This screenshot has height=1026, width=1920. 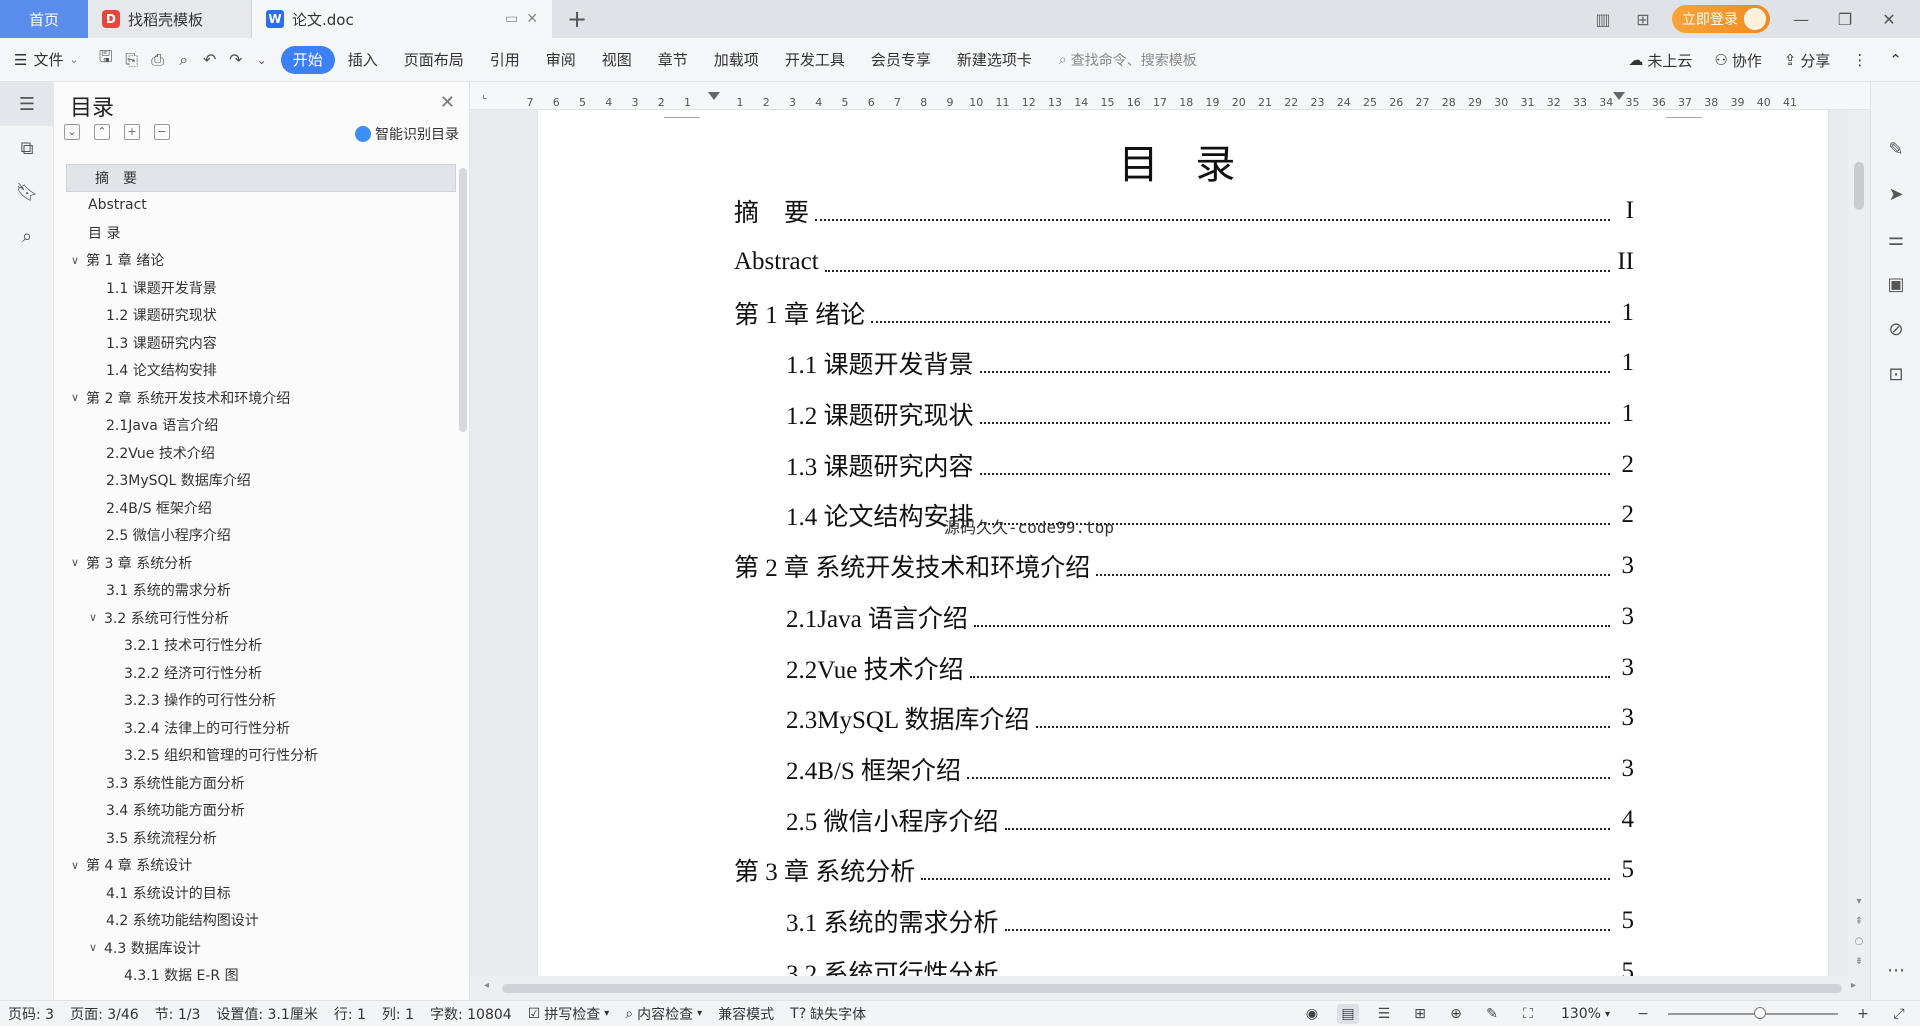 What do you see at coordinates (102, 132) in the screenshot?
I see `collapse-all-icon: ⌃` at bounding box center [102, 132].